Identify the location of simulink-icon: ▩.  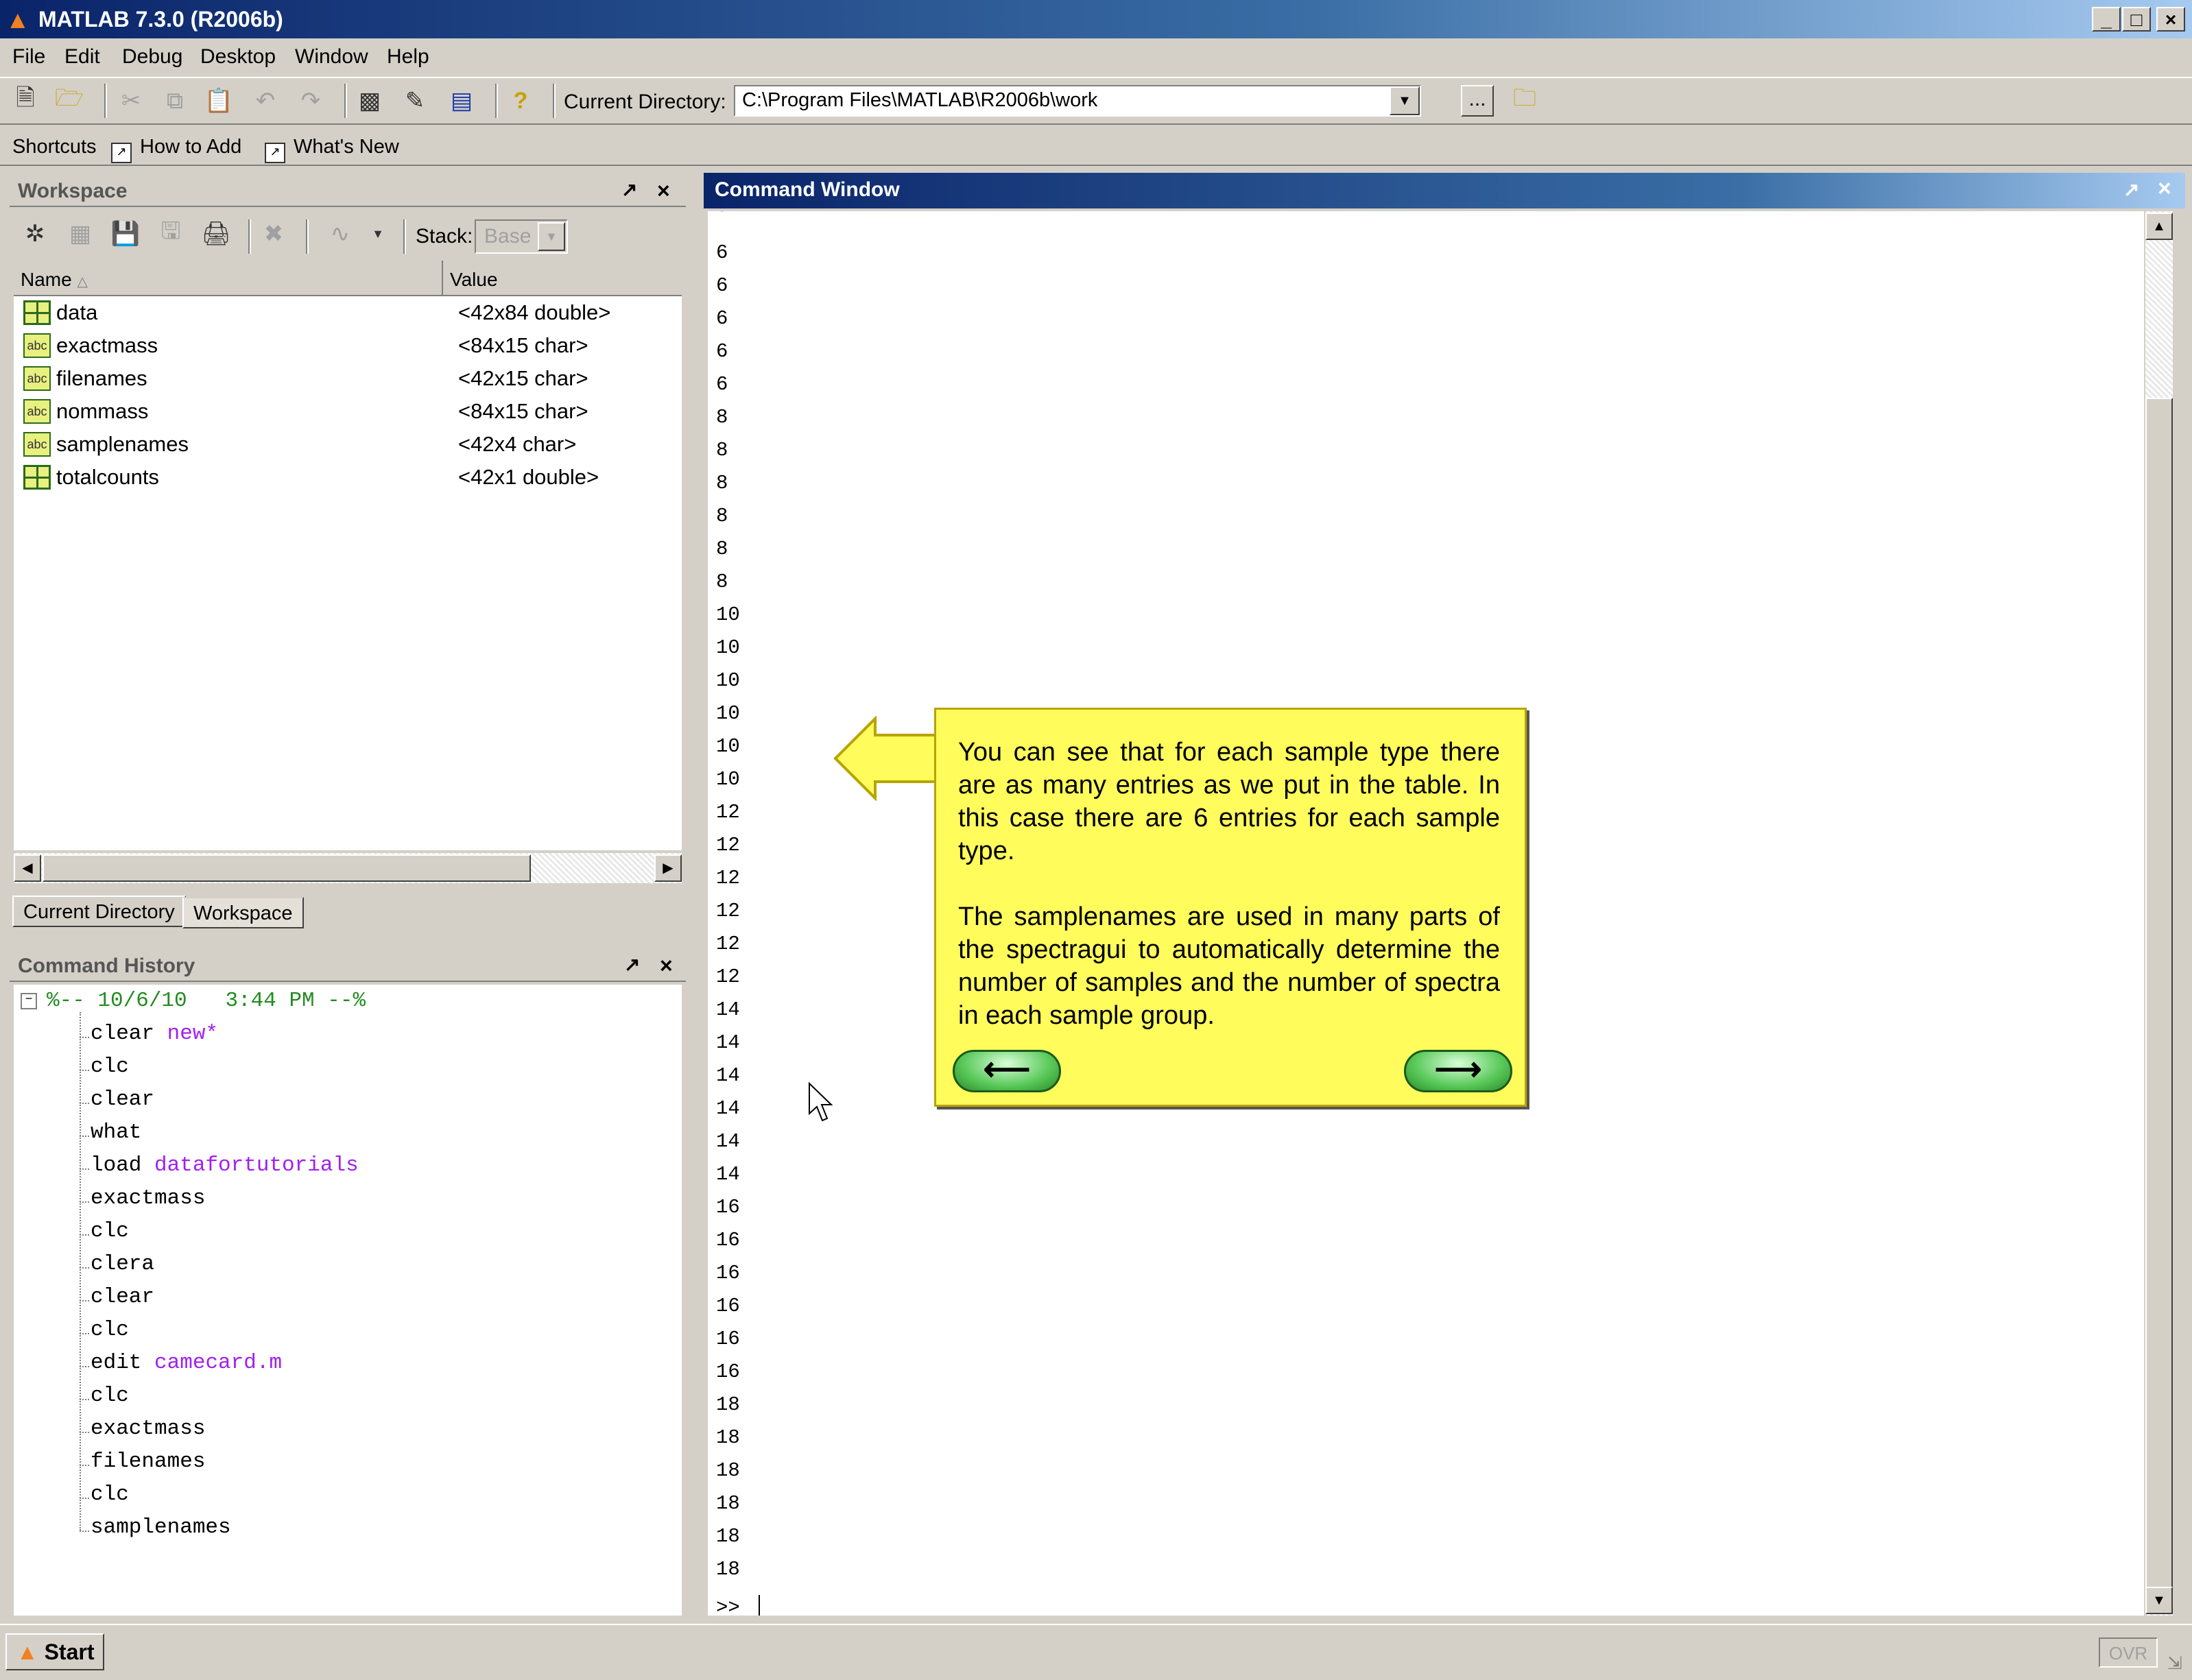
(369, 101).